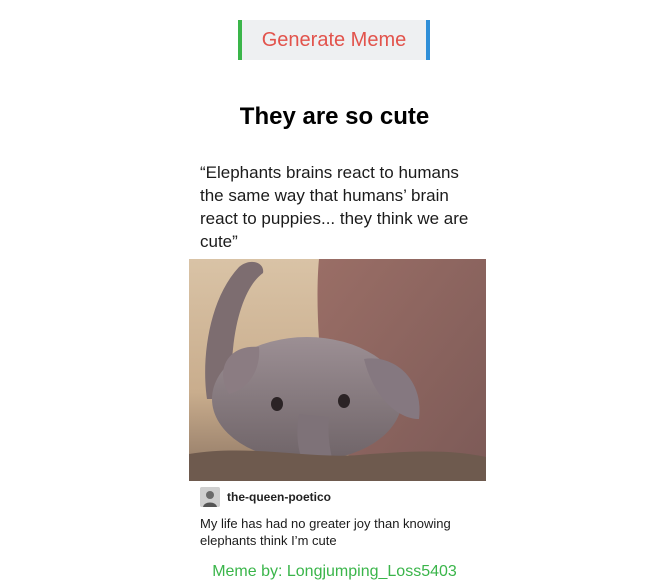  What do you see at coordinates (334, 571) in the screenshot?
I see `meme-credit: Meme by: Longjumping_Loss5403` at bounding box center [334, 571].